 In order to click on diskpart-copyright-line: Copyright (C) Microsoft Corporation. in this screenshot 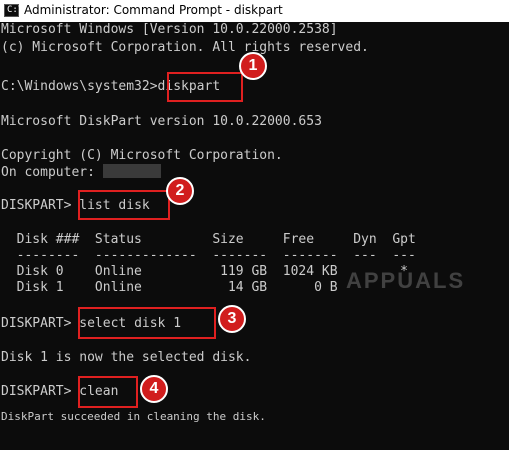, I will do `click(142, 155)`.